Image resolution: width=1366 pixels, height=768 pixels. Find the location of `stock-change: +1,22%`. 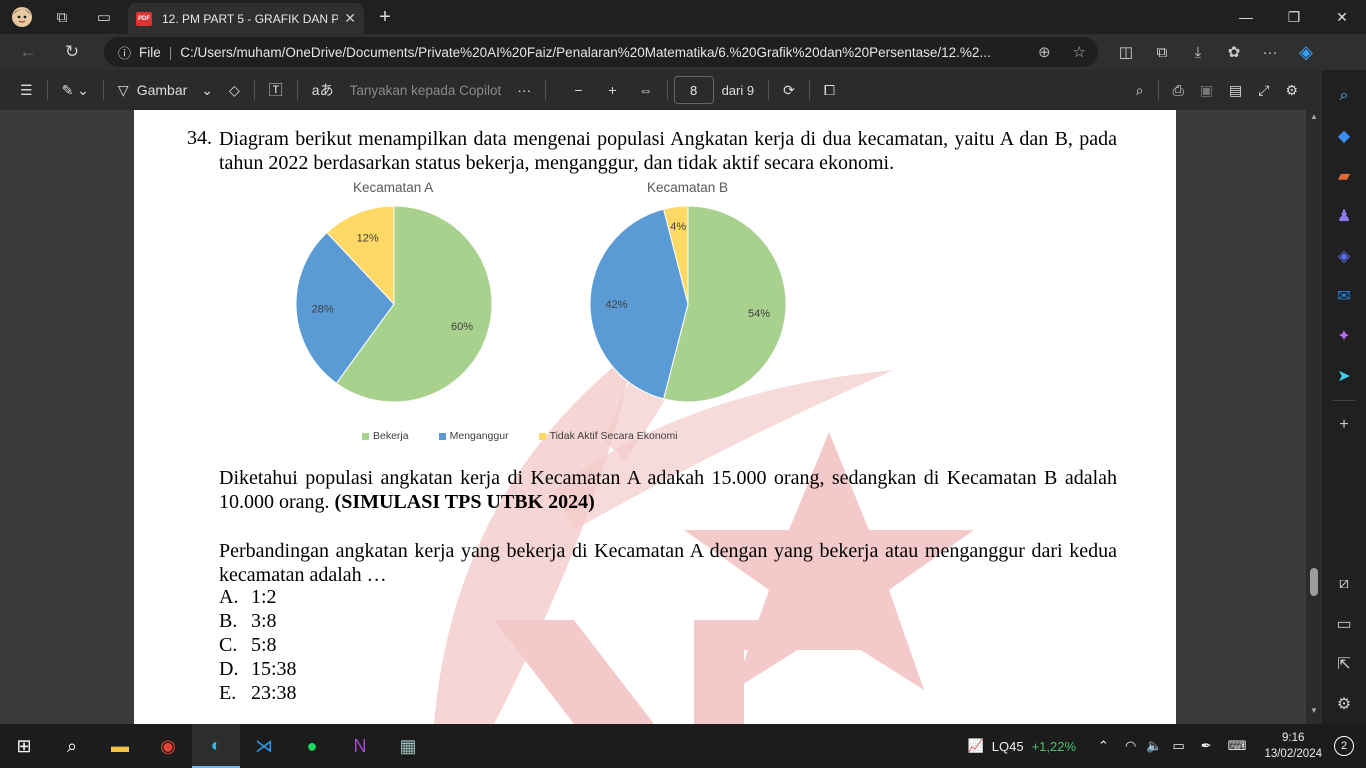

stock-change: +1,22% is located at coordinates (1054, 746).